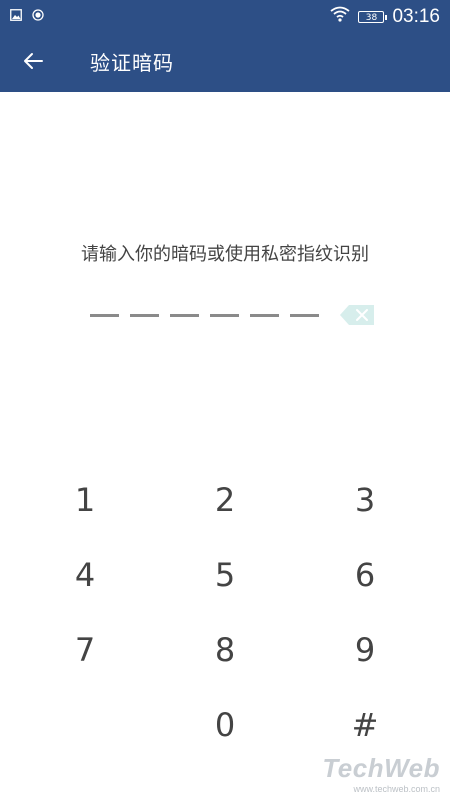  Describe the element at coordinates (85, 500) in the screenshot. I see `key-1: 1` at that location.